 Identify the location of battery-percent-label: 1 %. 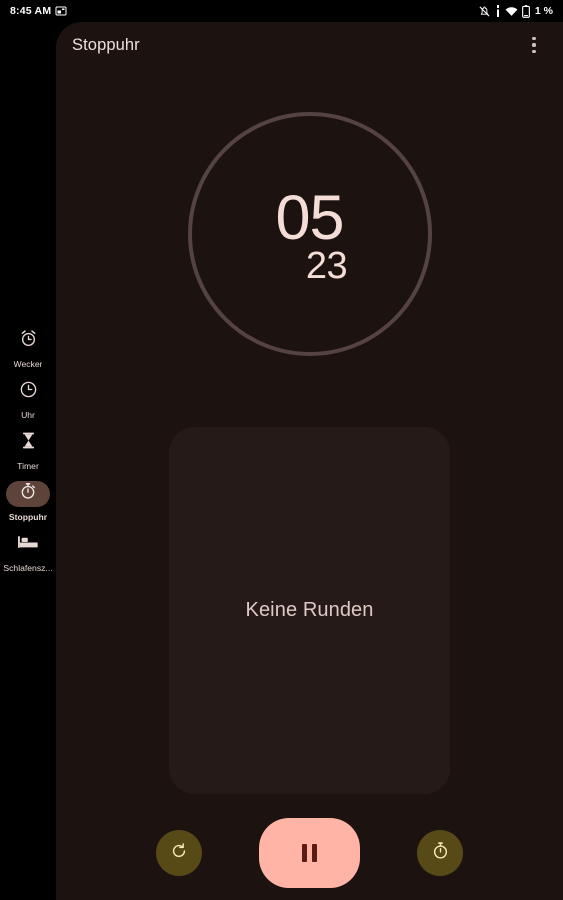
(543, 11).